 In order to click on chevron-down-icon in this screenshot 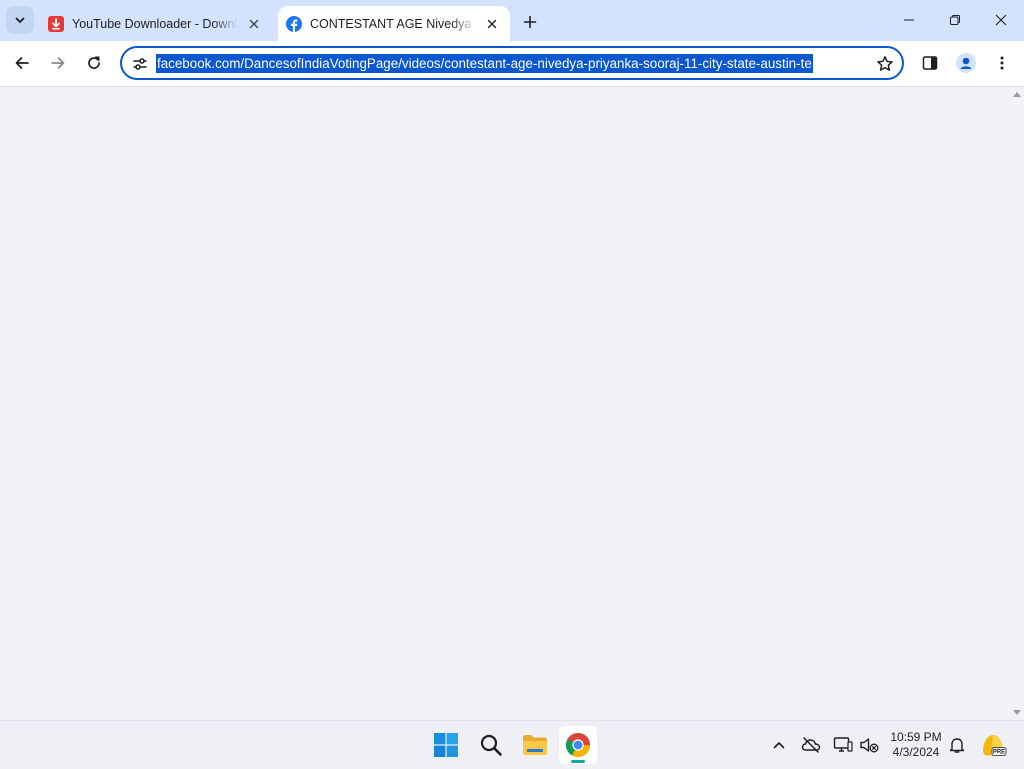, I will do `click(20, 20)`.